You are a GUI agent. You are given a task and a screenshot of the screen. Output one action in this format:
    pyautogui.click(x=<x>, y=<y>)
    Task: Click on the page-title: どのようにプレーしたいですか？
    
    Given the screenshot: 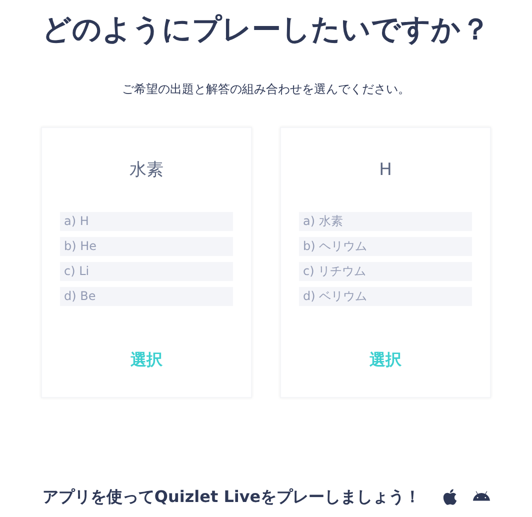 What is the action you would take?
    pyautogui.click(x=266, y=29)
    